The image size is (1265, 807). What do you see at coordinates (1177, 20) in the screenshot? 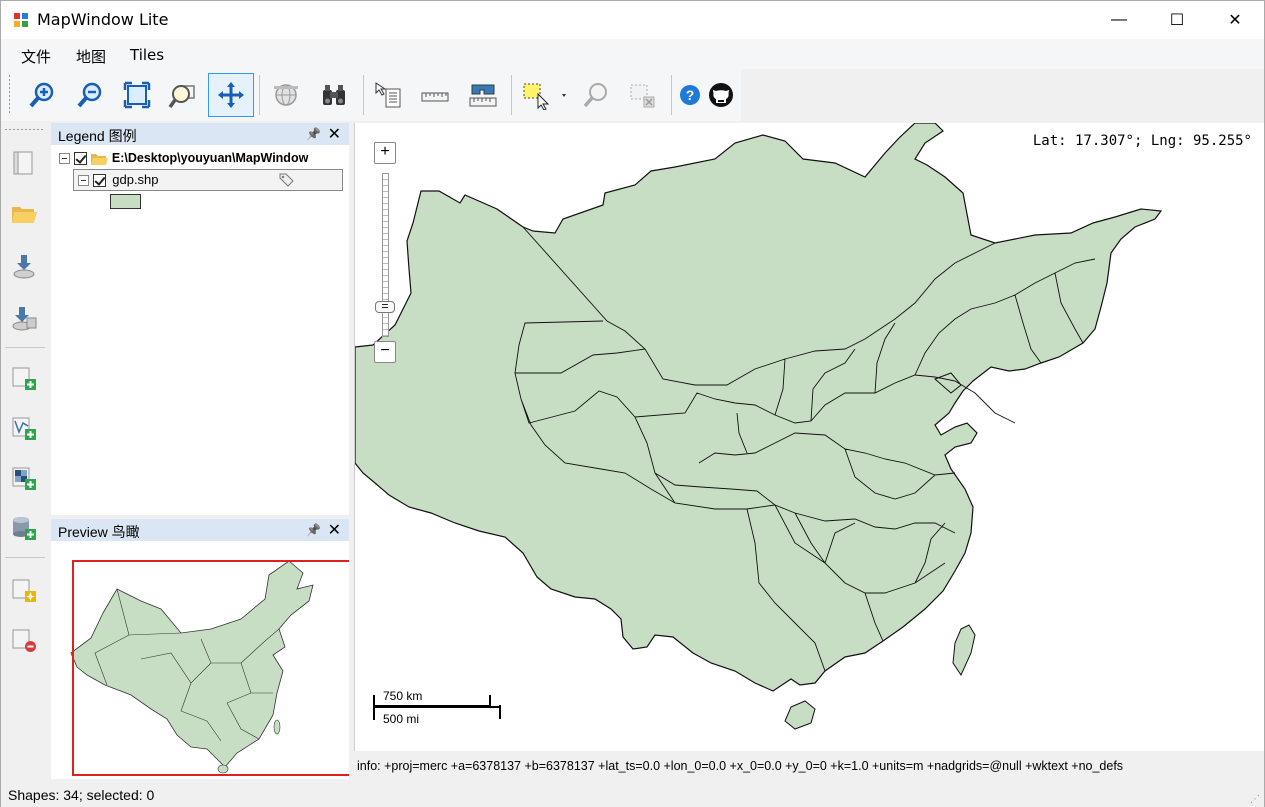
I see `maximize-button: ☐` at bounding box center [1177, 20].